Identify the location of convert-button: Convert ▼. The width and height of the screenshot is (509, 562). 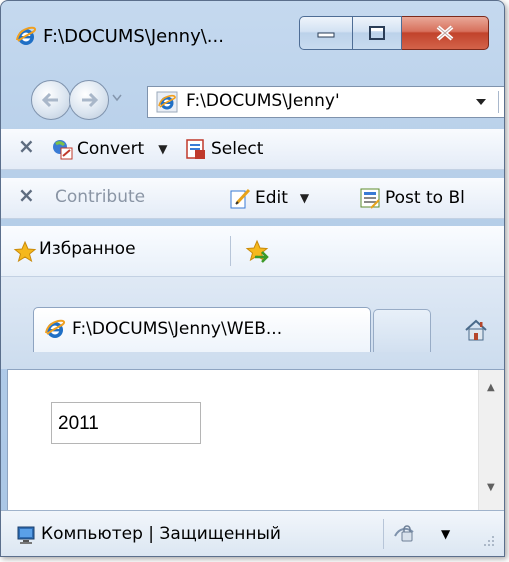
(109, 149).